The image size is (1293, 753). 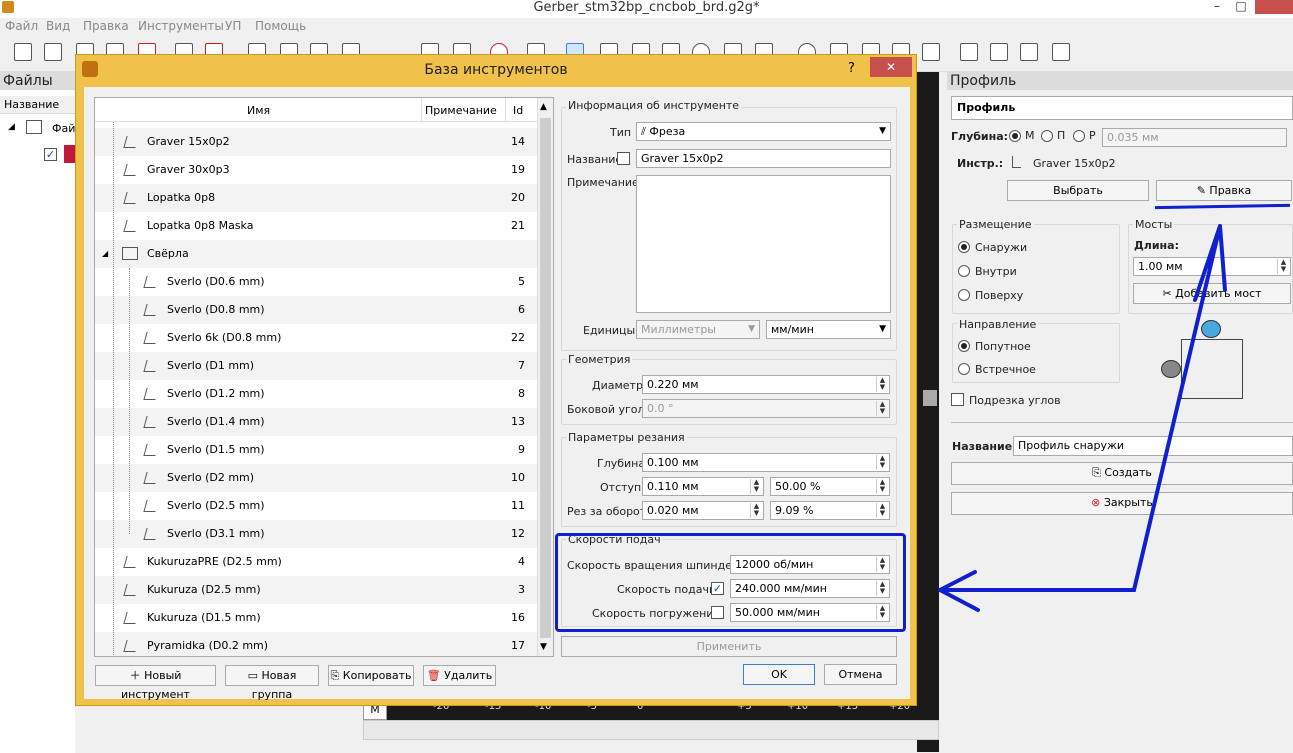 What do you see at coordinates (543, 107) in the screenshot?
I see `scroll-up-icon: ▲` at bounding box center [543, 107].